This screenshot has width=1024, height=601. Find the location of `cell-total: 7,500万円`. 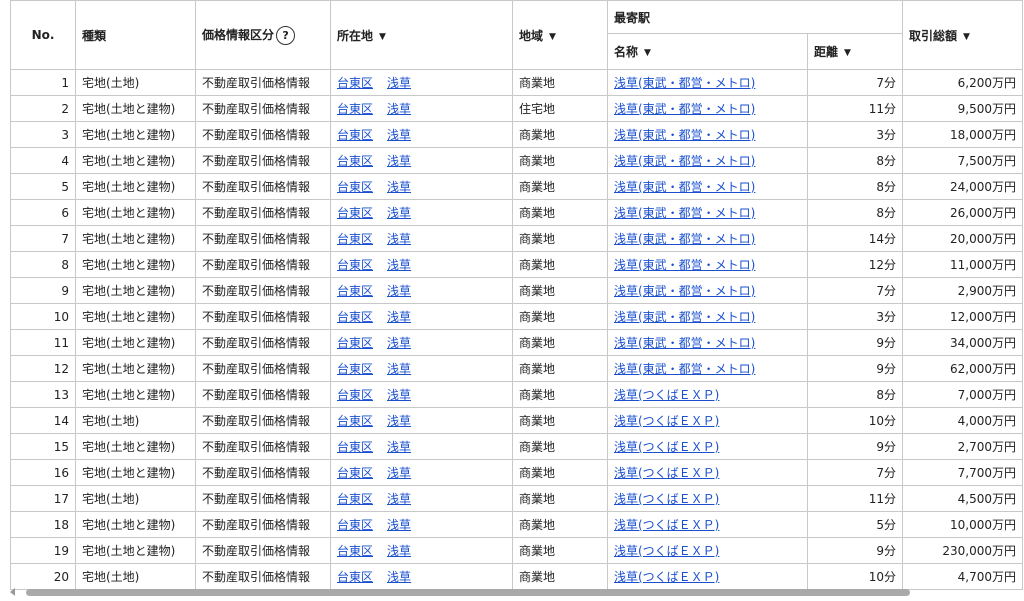

cell-total: 7,500万円 is located at coordinates (963, 160).